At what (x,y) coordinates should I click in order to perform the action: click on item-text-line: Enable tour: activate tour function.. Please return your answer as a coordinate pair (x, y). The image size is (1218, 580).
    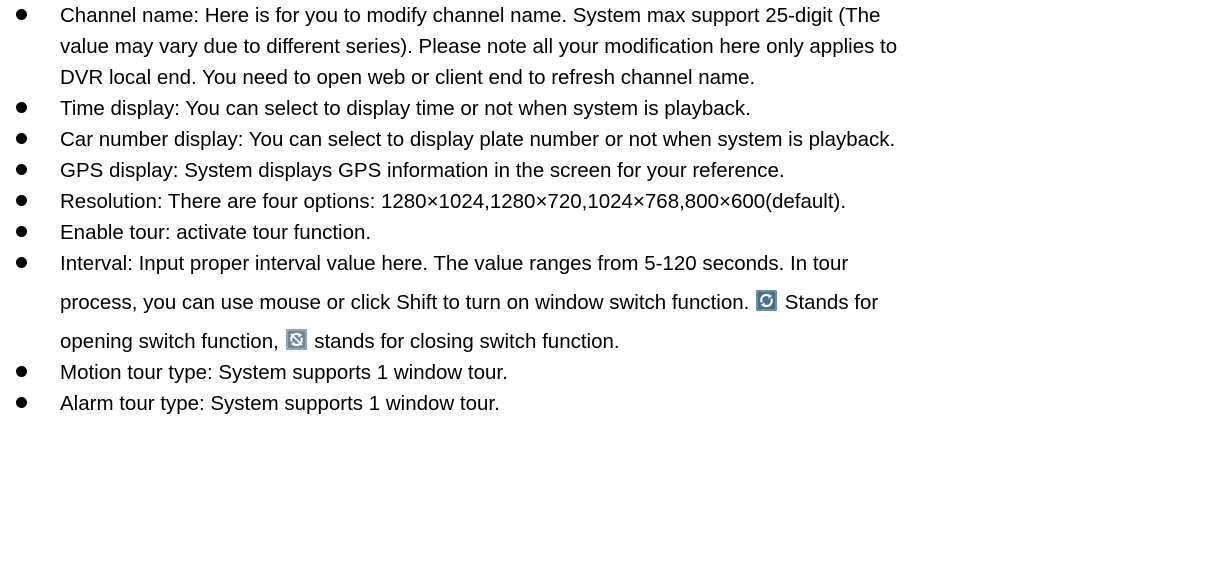
    Looking at the image, I should click on (216, 232).